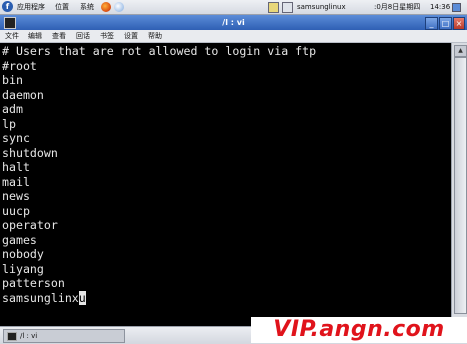  What do you see at coordinates (16, 210) in the screenshot?
I see `terminal-line: uucp` at bounding box center [16, 210].